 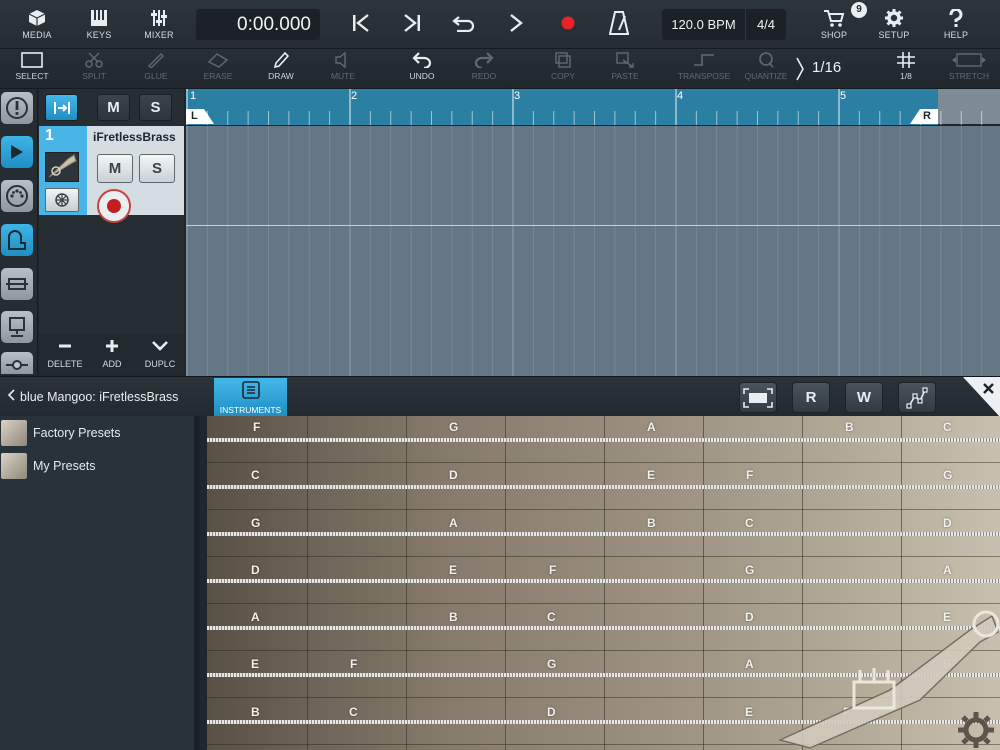 What do you see at coordinates (463, 24) in the screenshot?
I see `loop-button` at bounding box center [463, 24].